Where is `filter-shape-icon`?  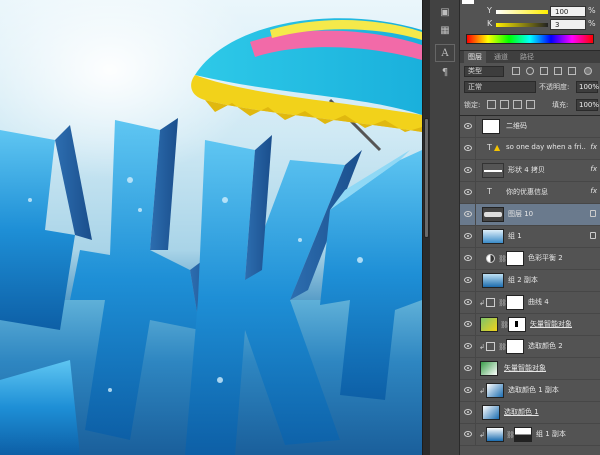
filter-shape-icon is located at coordinates (558, 71).